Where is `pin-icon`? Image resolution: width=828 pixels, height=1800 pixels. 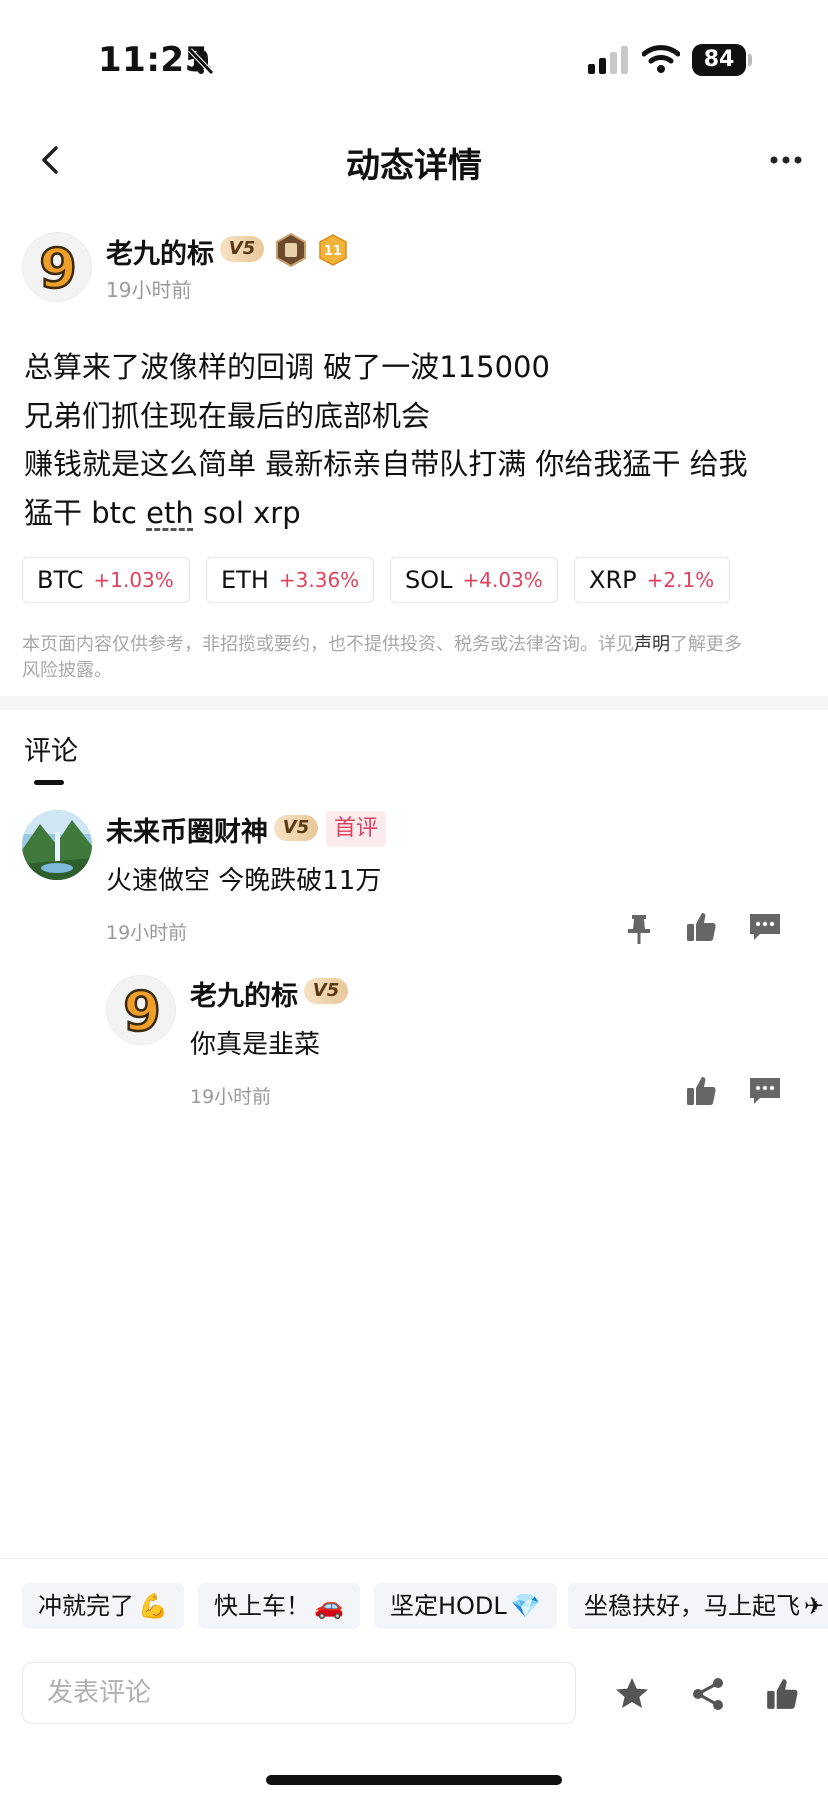
pin-icon is located at coordinates (639, 929).